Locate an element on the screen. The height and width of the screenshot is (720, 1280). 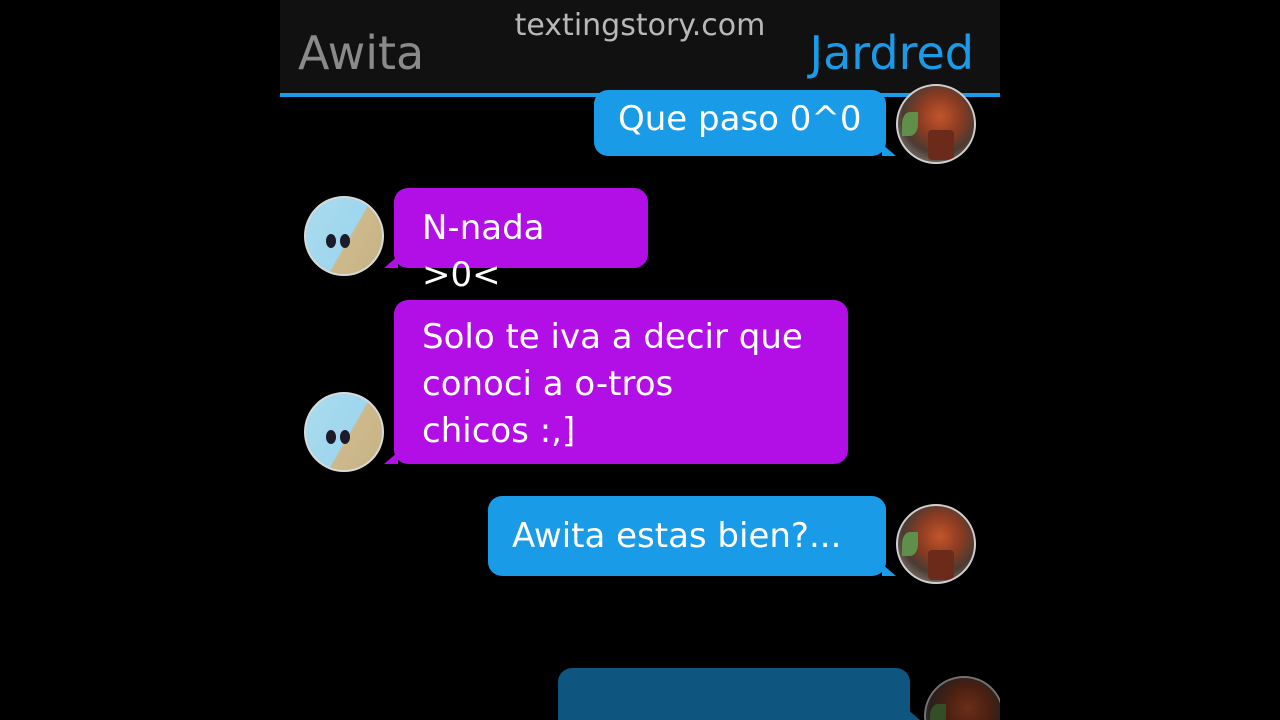
message-bubble-received: N-nada >0< is located at coordinates (516, 241).